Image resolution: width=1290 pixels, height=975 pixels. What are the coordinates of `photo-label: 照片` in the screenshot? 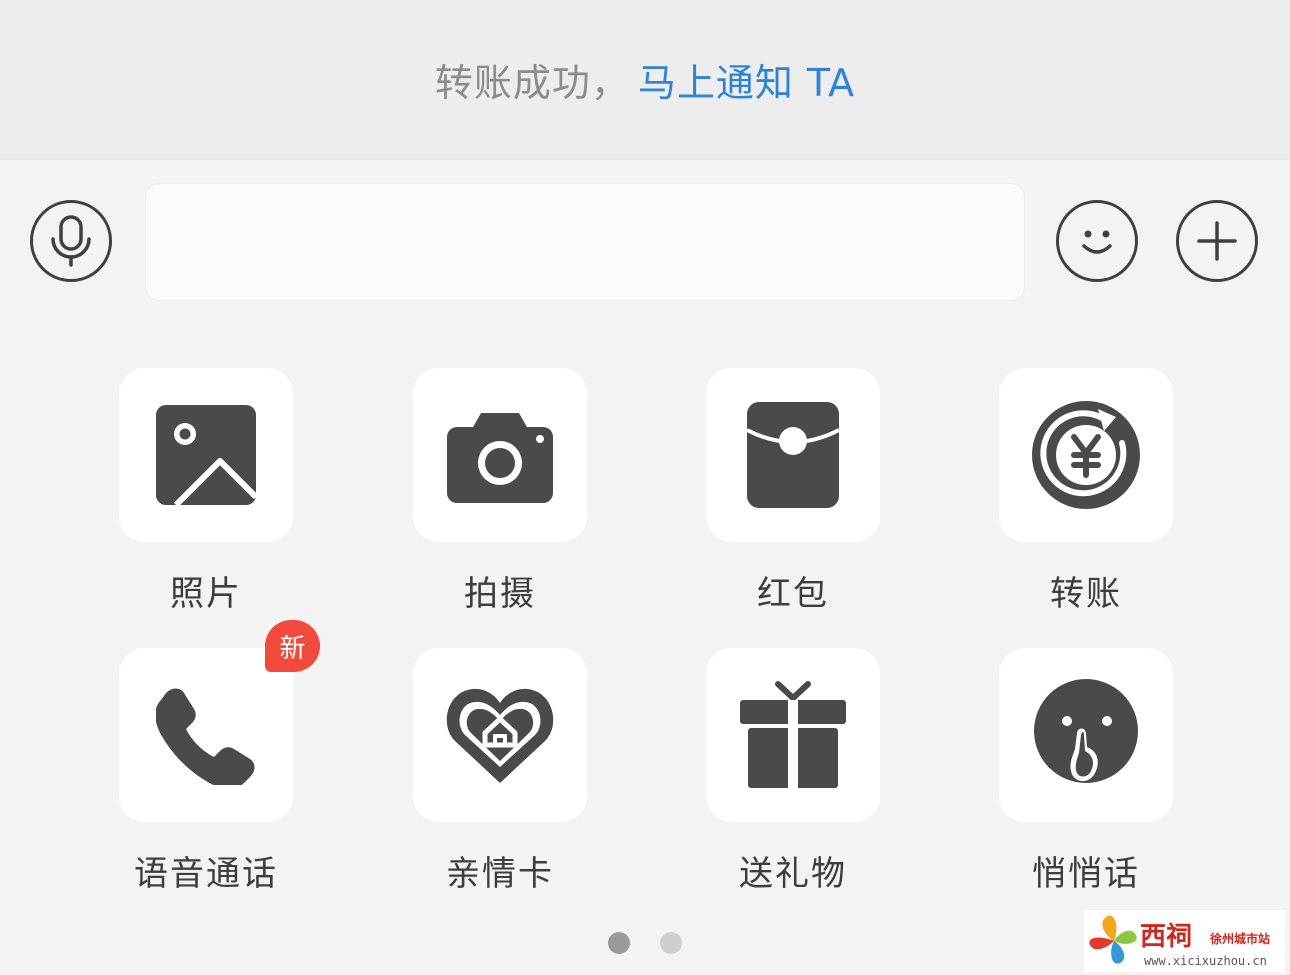 It's located at (206, 594).